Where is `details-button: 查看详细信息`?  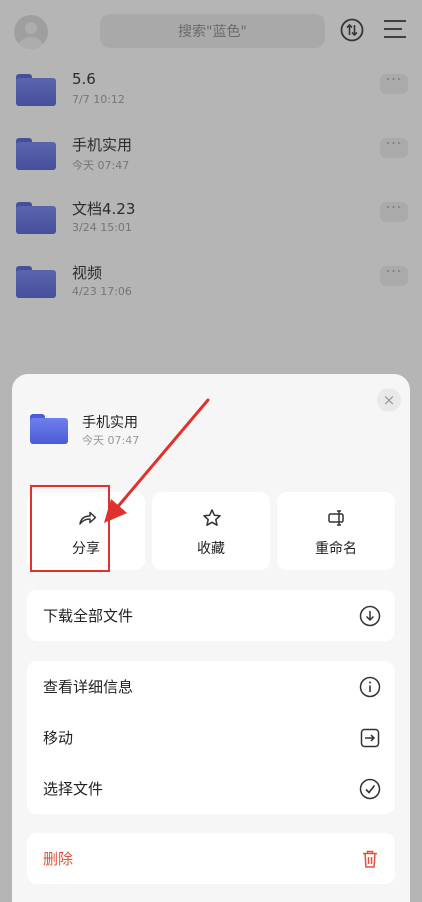 details-button: 查看详细信息 is located at coordinates (211, 686).